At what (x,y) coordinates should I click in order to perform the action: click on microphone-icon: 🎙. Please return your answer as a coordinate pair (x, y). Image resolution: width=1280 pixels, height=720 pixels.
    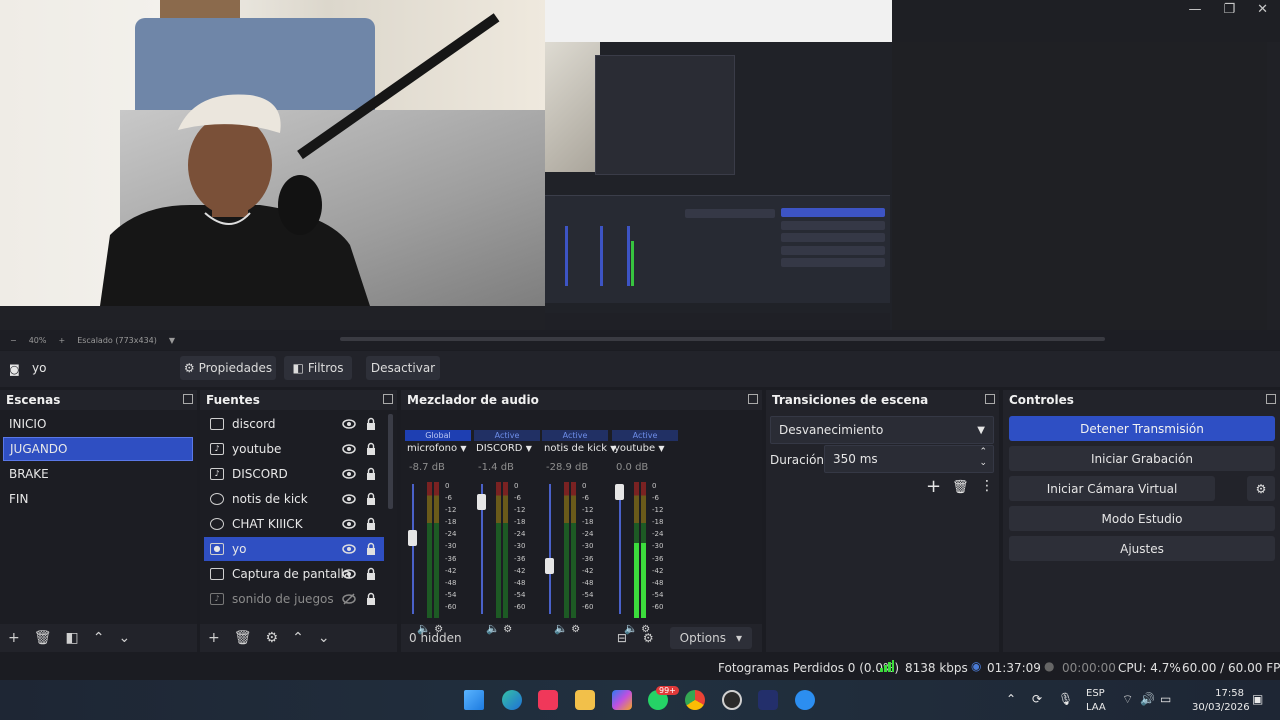
    Looking at the image, I should click on (1065, 699).